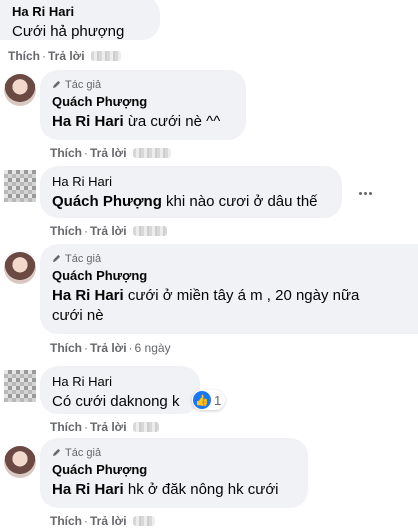  What do you see at coordinates (185, 201) in the screenshot?
I see `comment-text: Quách Phượng khi nào cươi ở dâu thế` at bounding box center [185, 201].